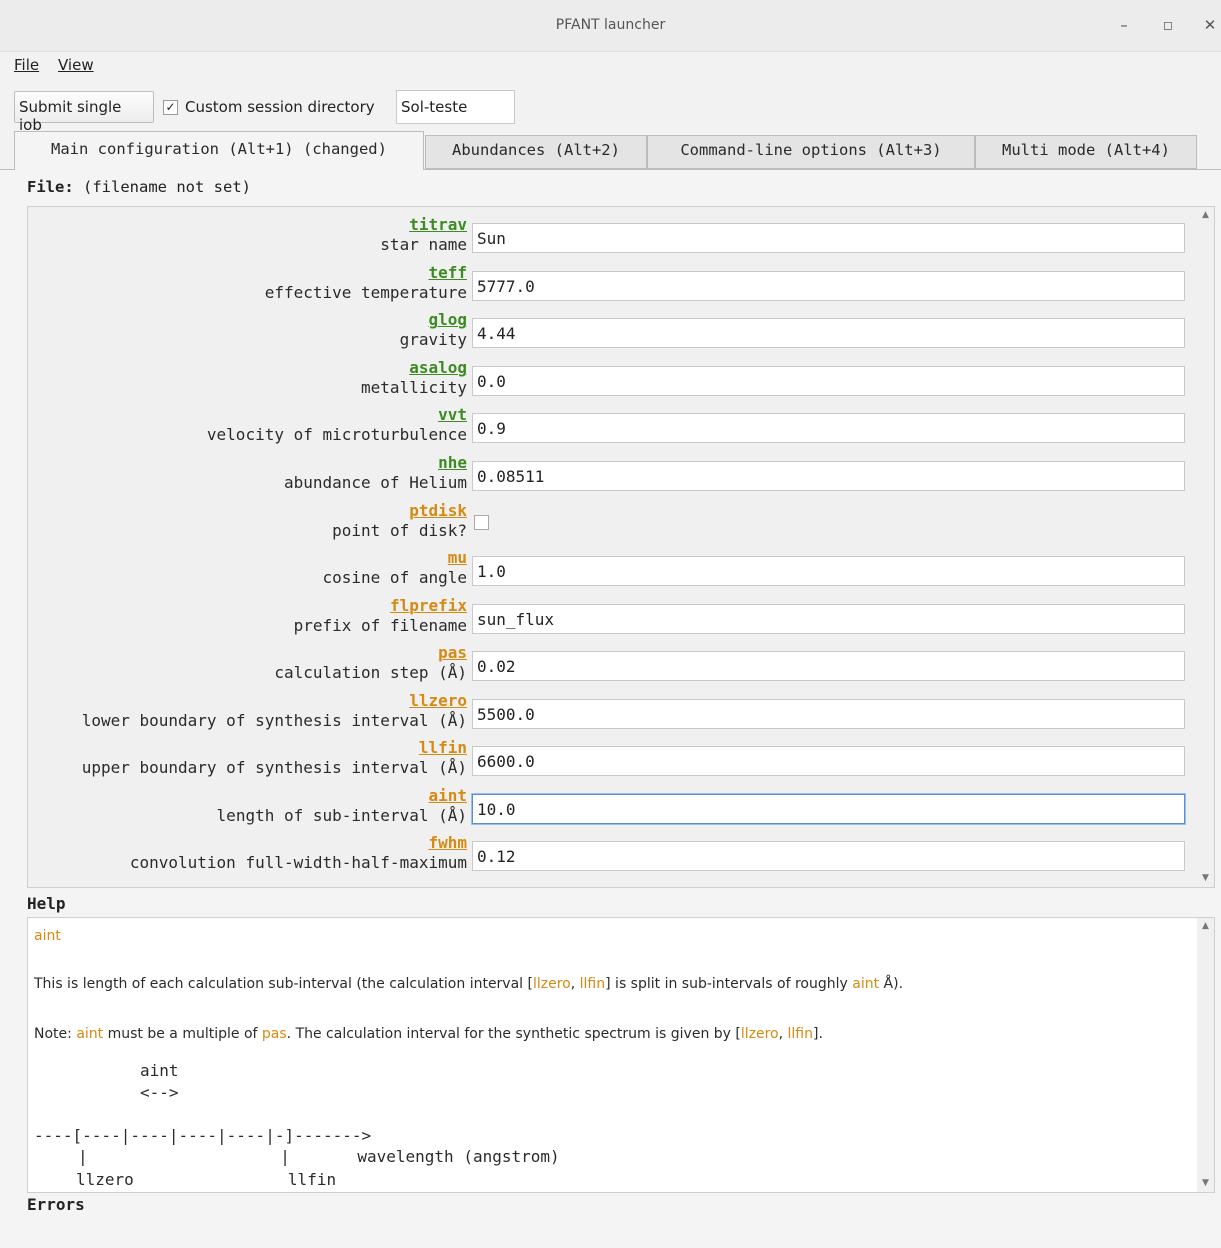  I want to click on param-name: nhe, so click(452, 462).